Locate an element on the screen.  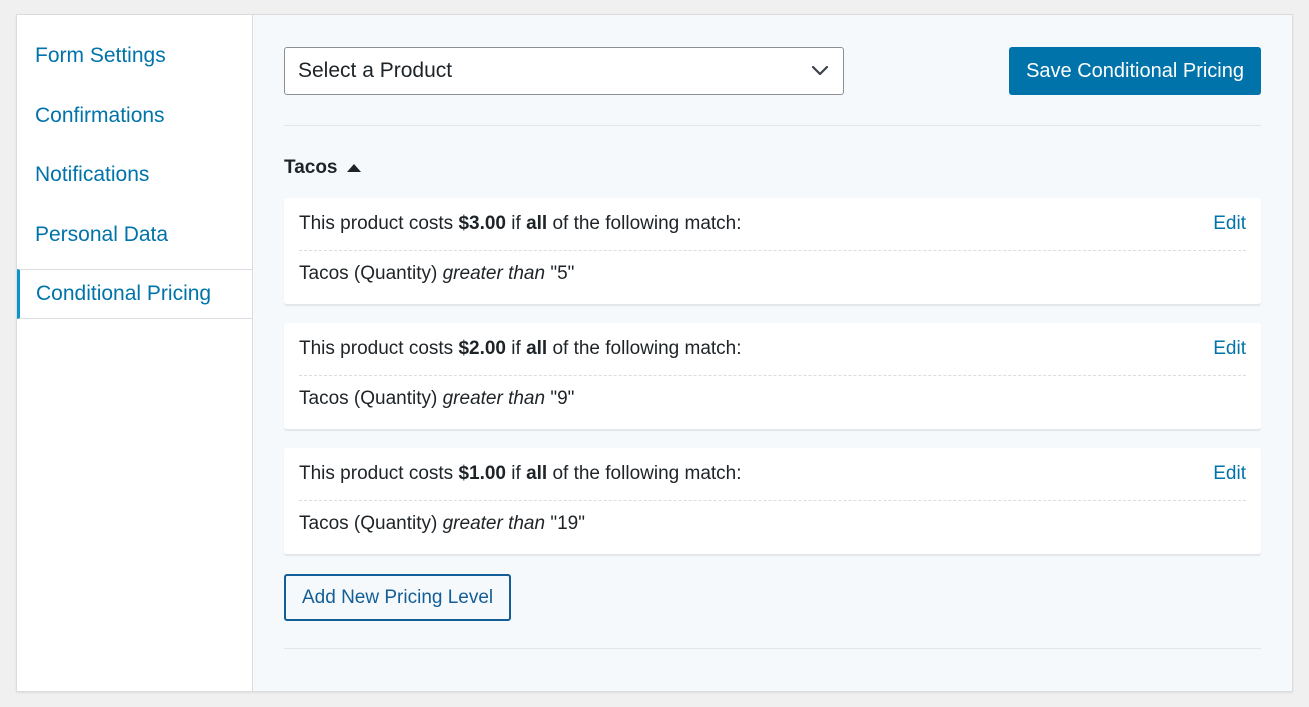
pricing-level-rule: Tacos (Quantity) greater than "9" is located at coordinates (437, 398).